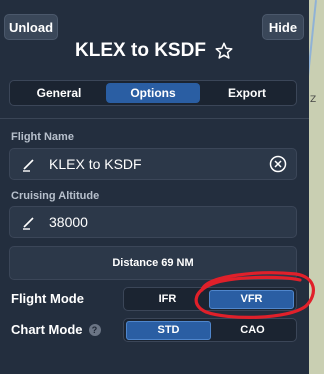 Image resolution: width=324 pixels, height=374 pixels. I want to click on chart-mode-selector: STD CAO, so click(210, 330).